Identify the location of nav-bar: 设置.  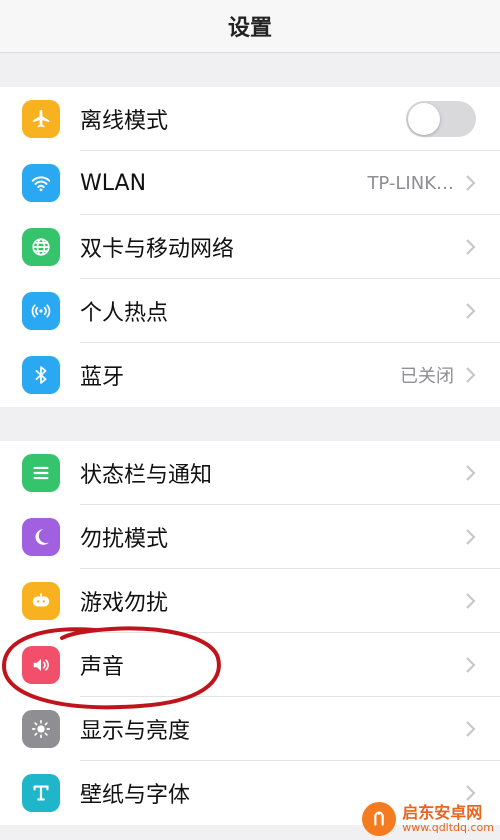
(250, 26).